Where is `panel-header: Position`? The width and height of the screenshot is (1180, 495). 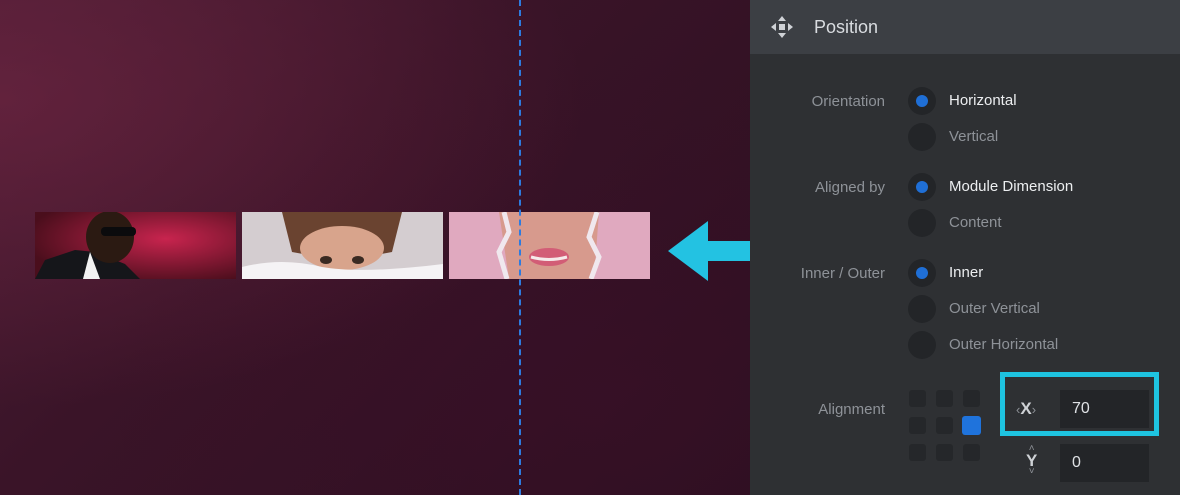
panel-header: Position is located at coordinates (965, 27).